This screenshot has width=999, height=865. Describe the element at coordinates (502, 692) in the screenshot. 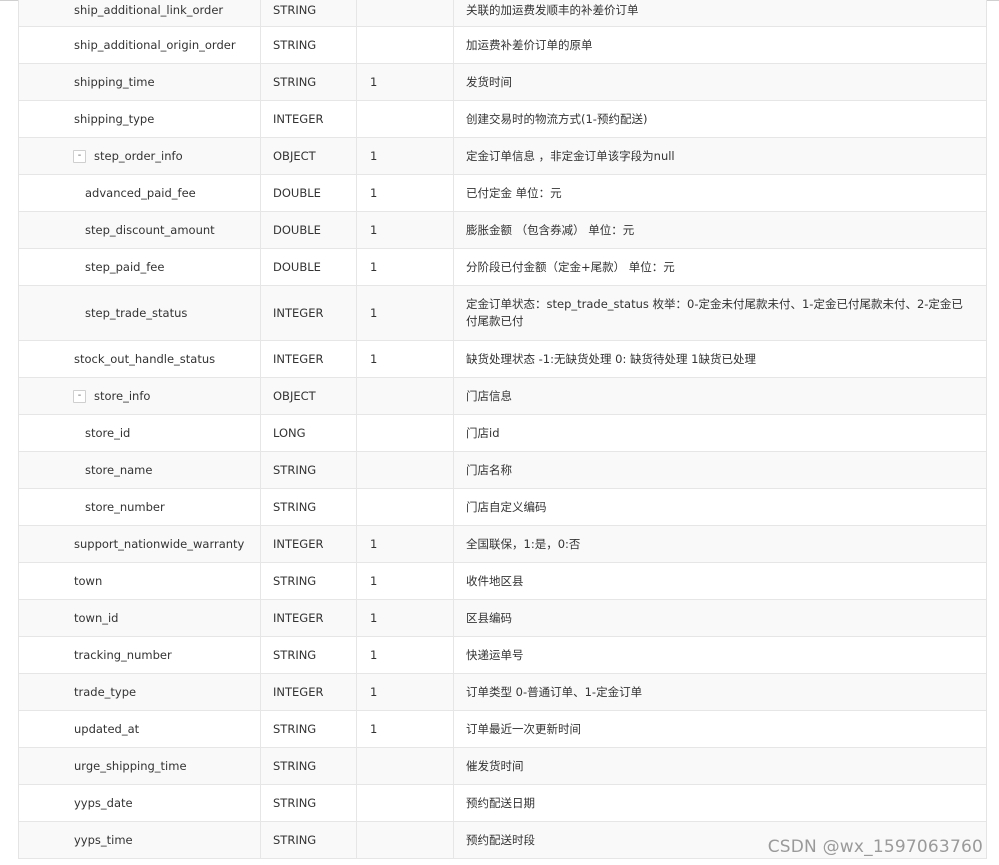

I see `table-row: trade_type INTEGER 1 订单类型 0-普通订单、1-定金订单` at that location.